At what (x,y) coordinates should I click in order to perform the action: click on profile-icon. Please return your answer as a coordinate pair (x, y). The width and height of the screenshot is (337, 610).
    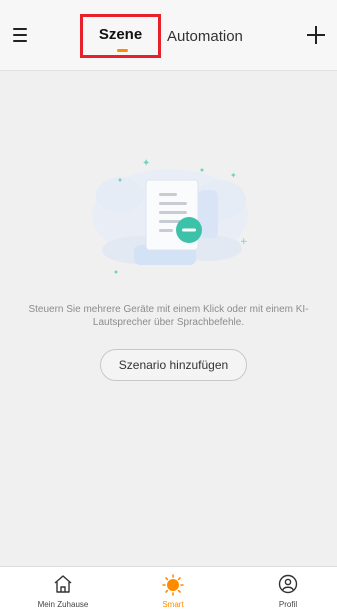
    Looking at the image, I should click on (288, 584).